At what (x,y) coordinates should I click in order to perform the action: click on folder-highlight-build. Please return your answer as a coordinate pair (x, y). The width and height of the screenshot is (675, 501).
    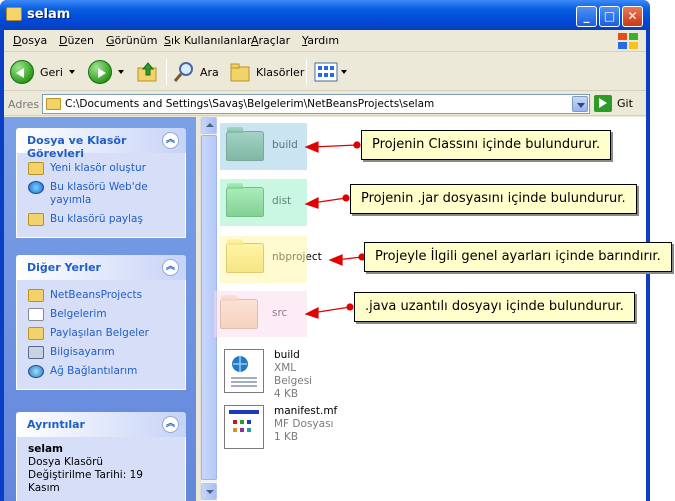
    Looking at the image, I should click on (263, 146).